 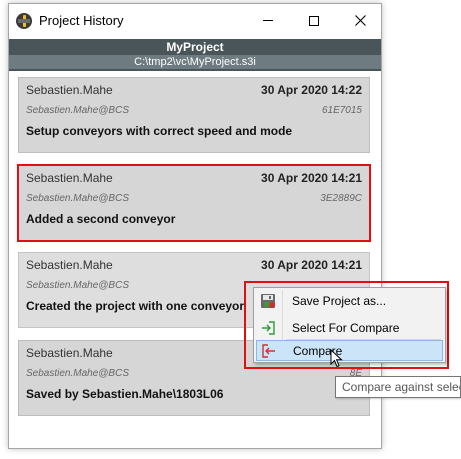 I want to click on close-icon, so click(x=360, y=20).